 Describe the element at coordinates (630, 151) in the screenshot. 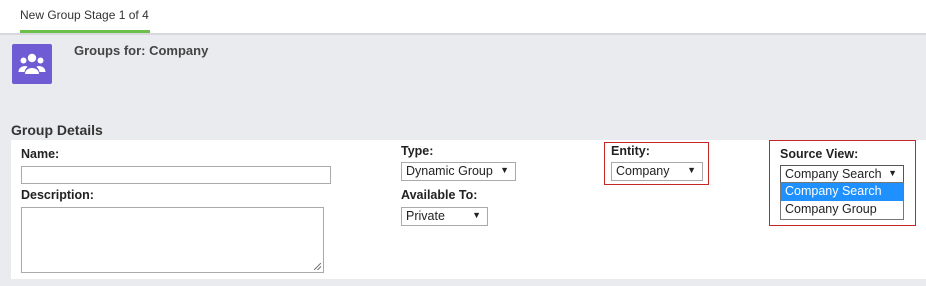

I see `entity-label: Entity:` at that location.